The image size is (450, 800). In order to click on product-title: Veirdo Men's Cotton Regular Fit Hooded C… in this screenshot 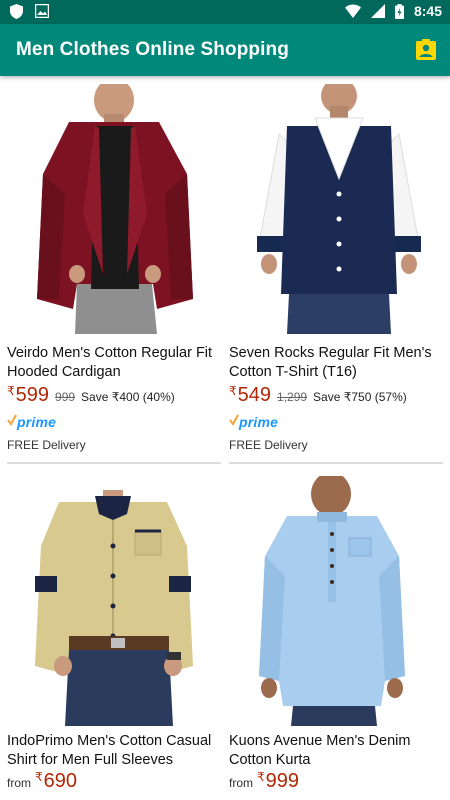, I will do `click(114, 363)`.